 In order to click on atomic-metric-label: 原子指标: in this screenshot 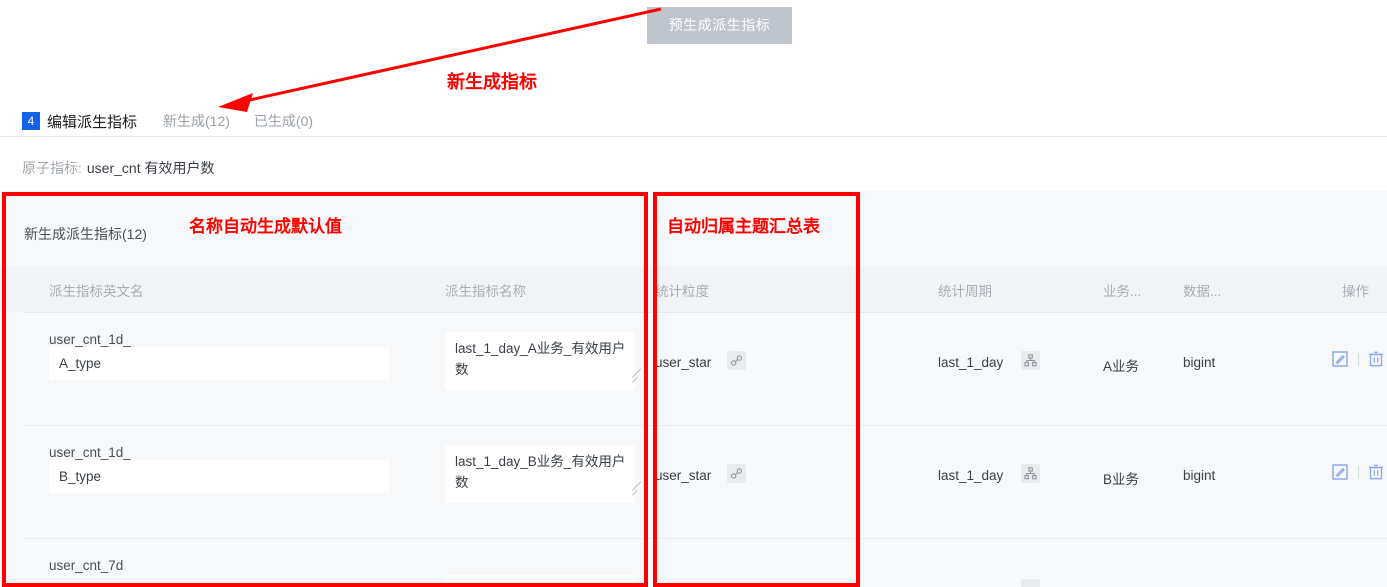, I will do `click(52, 168)`.